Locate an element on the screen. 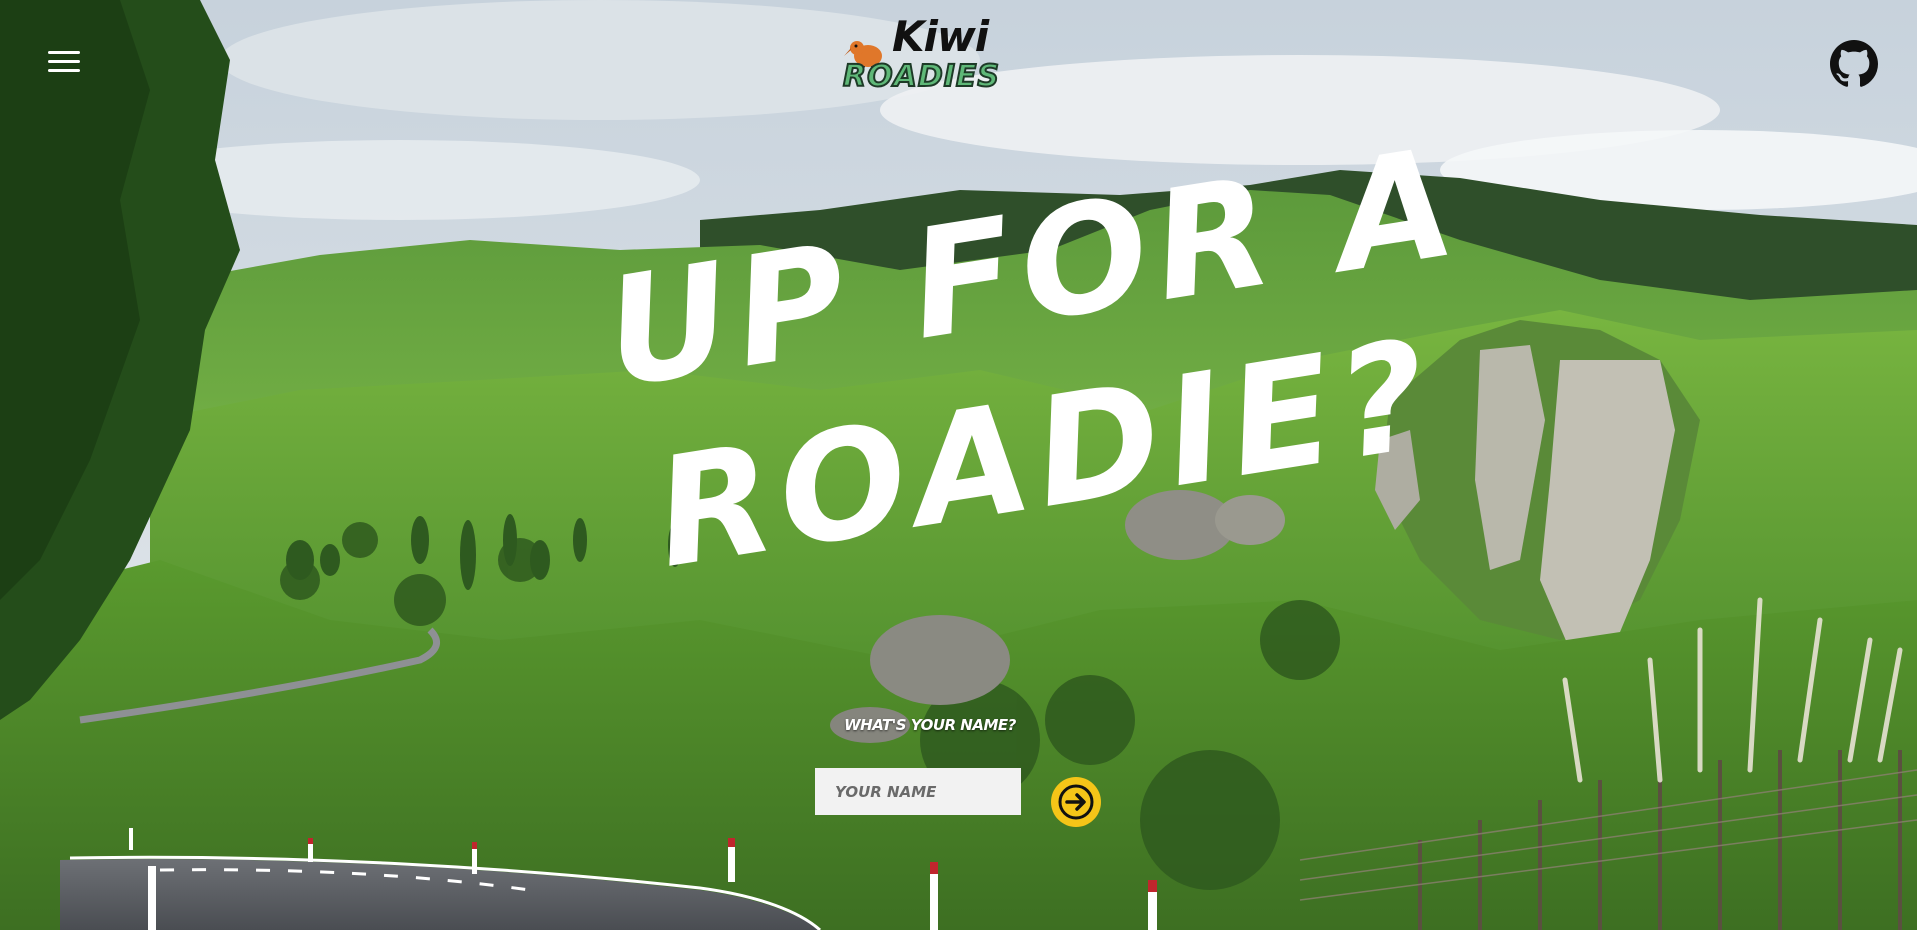 This screenshot has width=1917, height=930. submit-name-button is located at coordinates (1076, 802).